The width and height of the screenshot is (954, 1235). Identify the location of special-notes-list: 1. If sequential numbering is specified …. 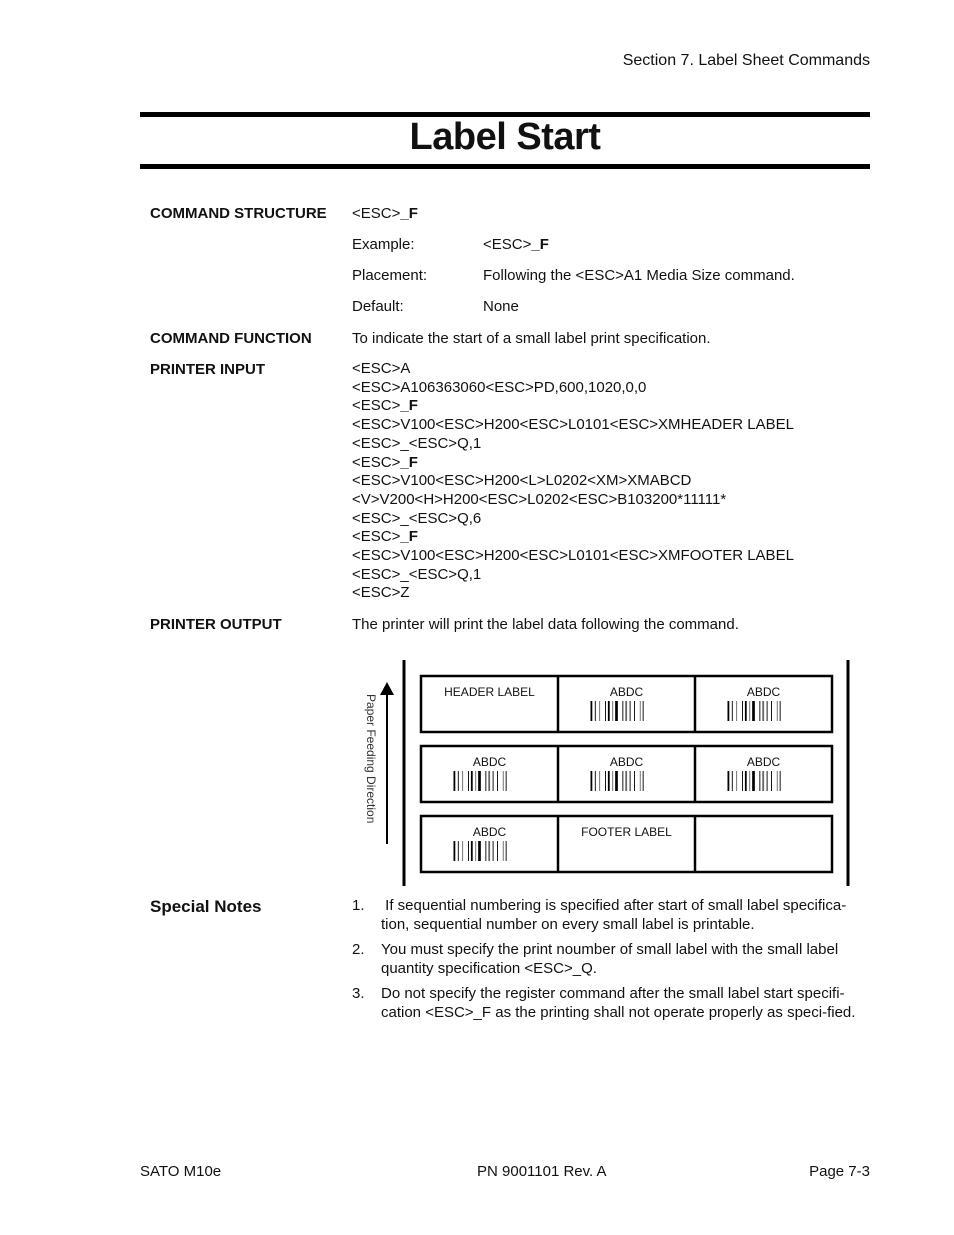
(612, 962).